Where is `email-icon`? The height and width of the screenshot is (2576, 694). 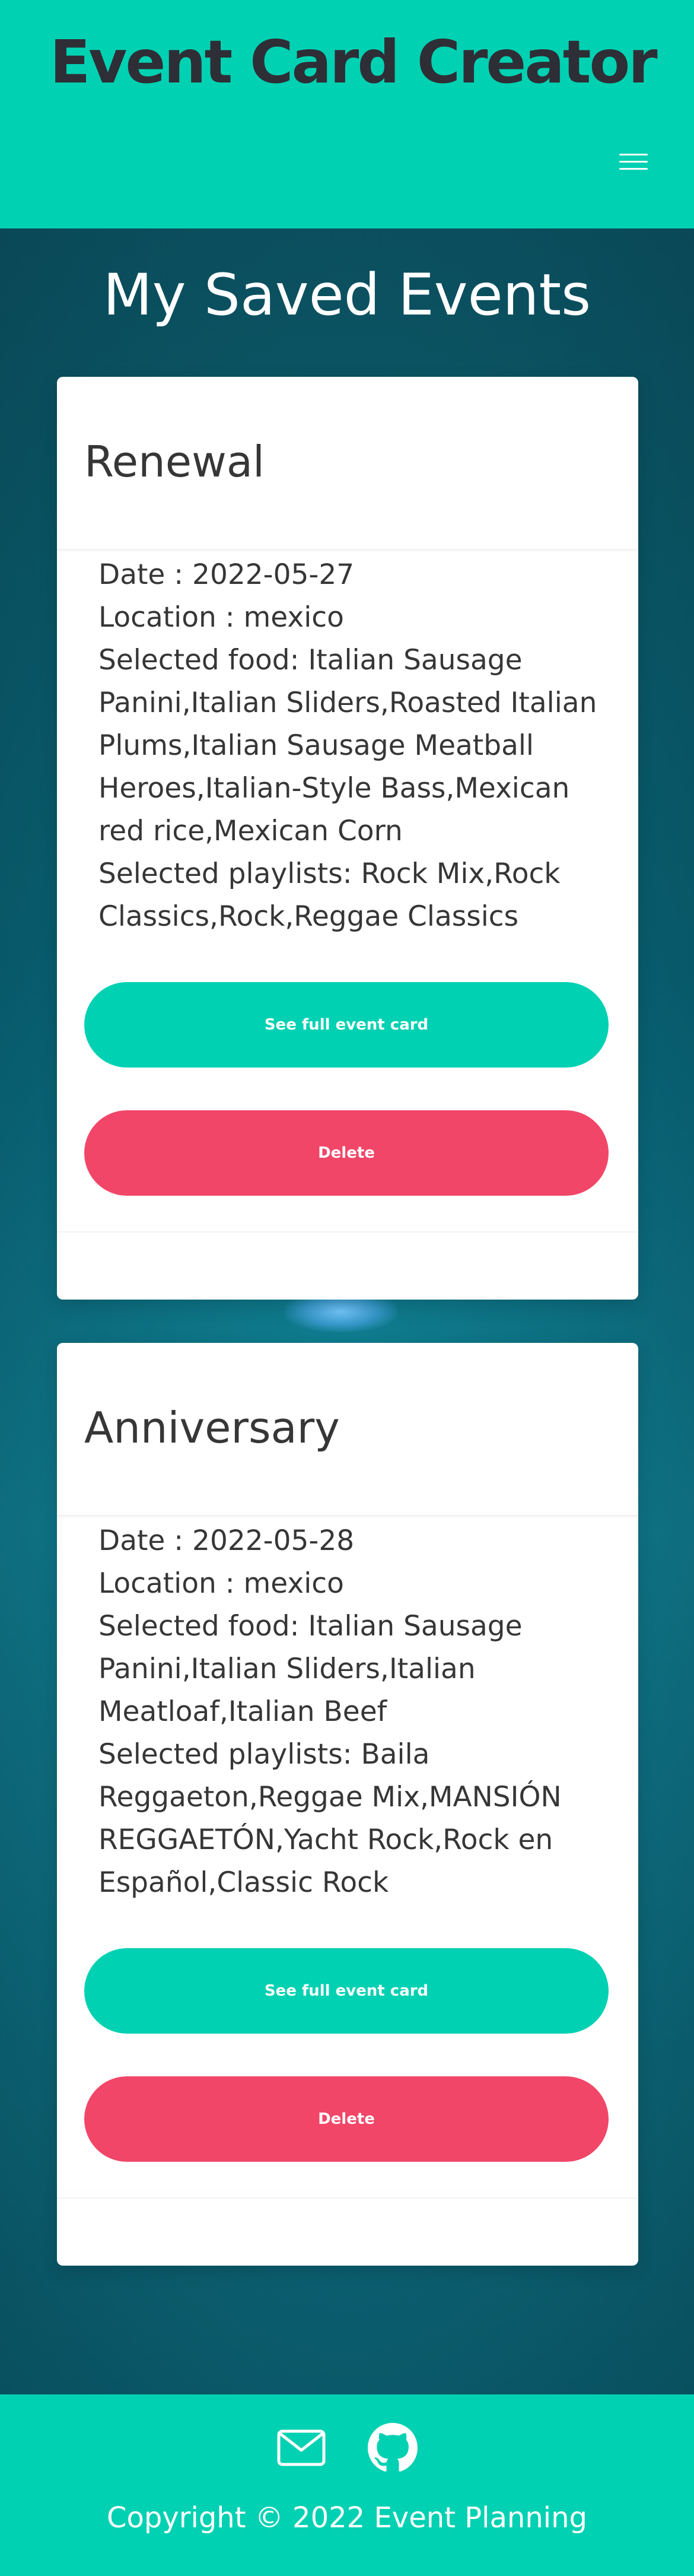
email-icon is located at coordinates (301, 2448).